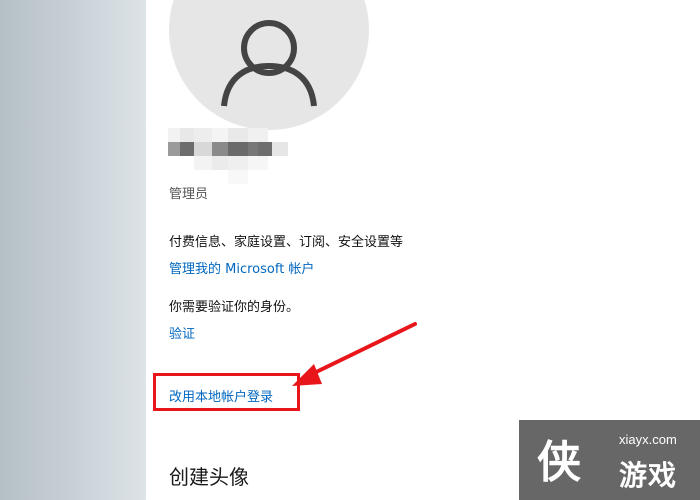 This screenshot has height=500, width=700. I want to click on watermark-url: xiayx.com, so click(648, 439).